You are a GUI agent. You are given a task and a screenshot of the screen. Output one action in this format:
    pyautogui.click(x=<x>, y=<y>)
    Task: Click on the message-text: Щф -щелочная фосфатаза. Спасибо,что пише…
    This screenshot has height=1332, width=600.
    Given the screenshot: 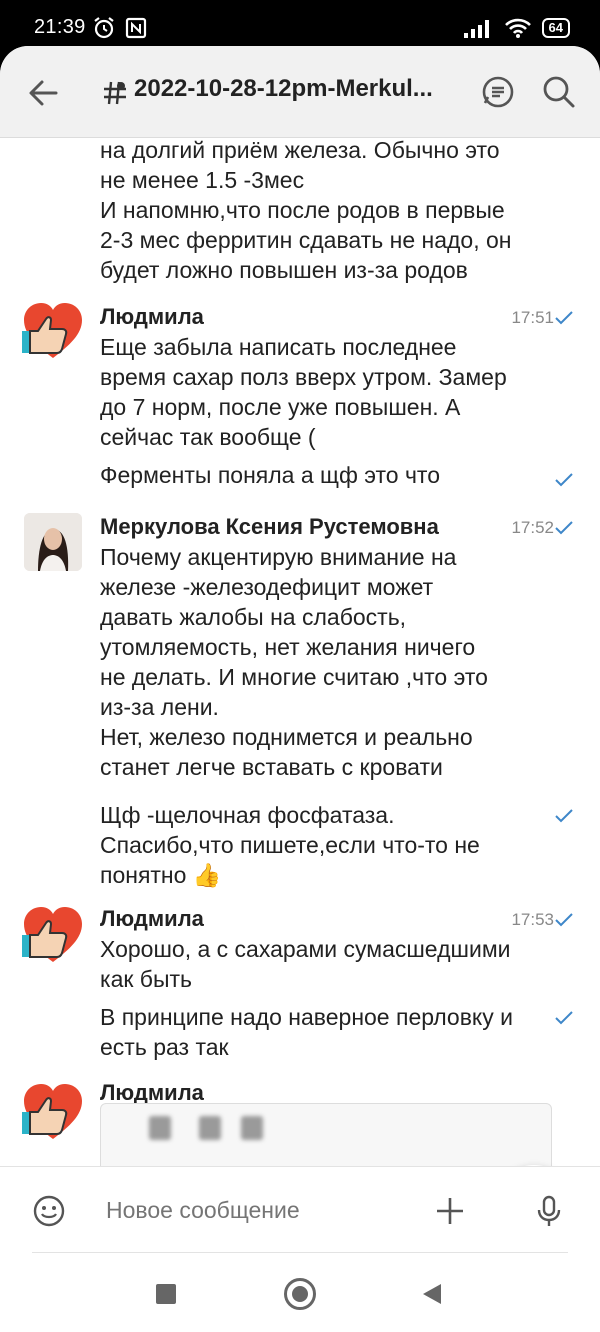 What is the action you would take?
    pyautogui.click(x=290, y=845)
    